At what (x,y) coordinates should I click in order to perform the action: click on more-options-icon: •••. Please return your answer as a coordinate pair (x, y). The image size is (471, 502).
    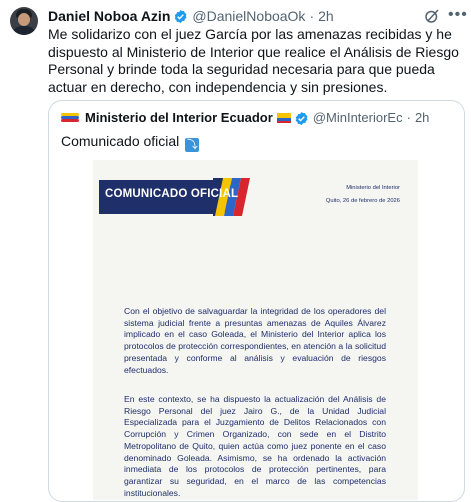
    Looking at the image, I should click on (458, 15).